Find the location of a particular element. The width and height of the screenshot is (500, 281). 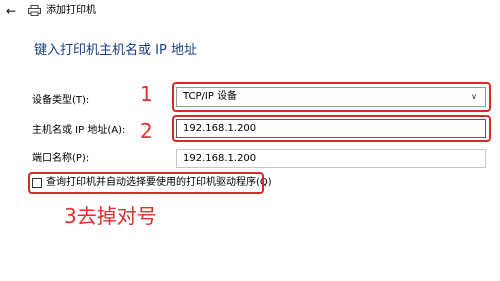

device-type-label: 设备类型(T): is located at coordinates (61, 100).